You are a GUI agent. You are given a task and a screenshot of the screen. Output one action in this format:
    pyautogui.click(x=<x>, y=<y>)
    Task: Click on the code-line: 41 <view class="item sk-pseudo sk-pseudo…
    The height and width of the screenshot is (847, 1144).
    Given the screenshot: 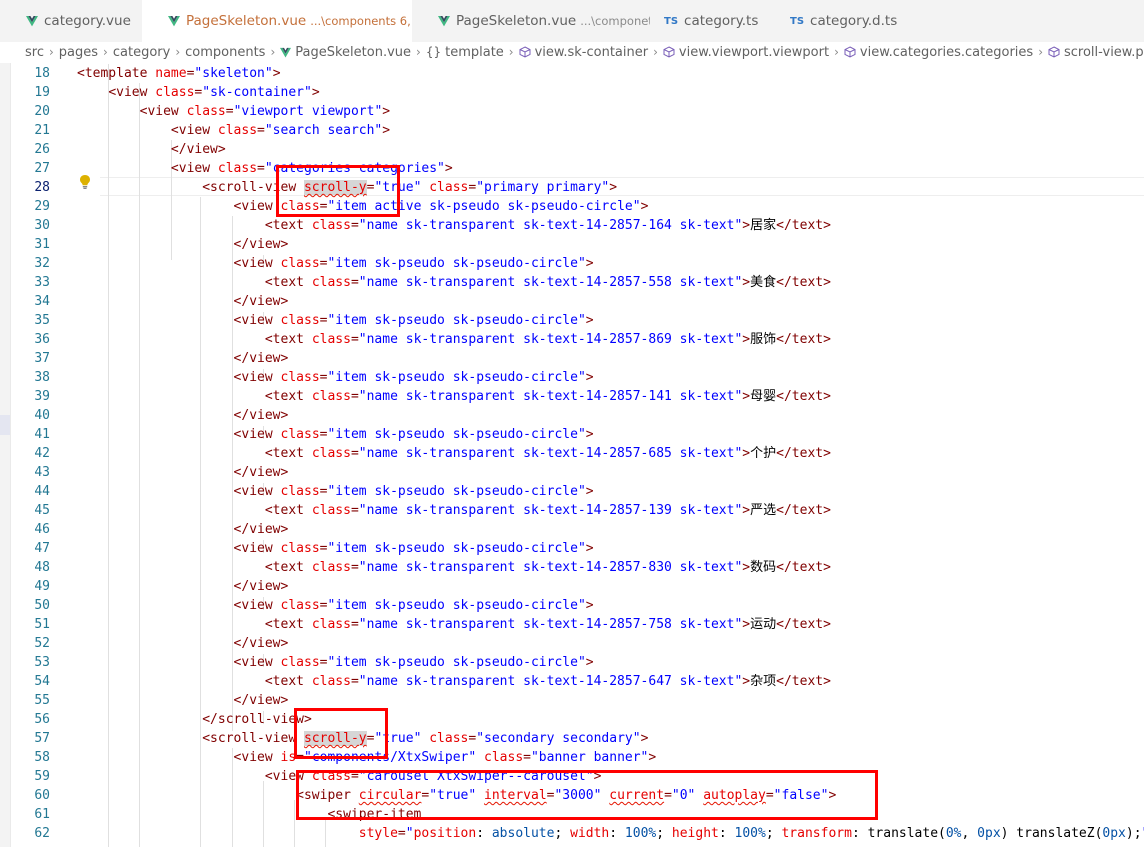 What is the action you would take?
    pyautogui.click(x=572, y=434)
    